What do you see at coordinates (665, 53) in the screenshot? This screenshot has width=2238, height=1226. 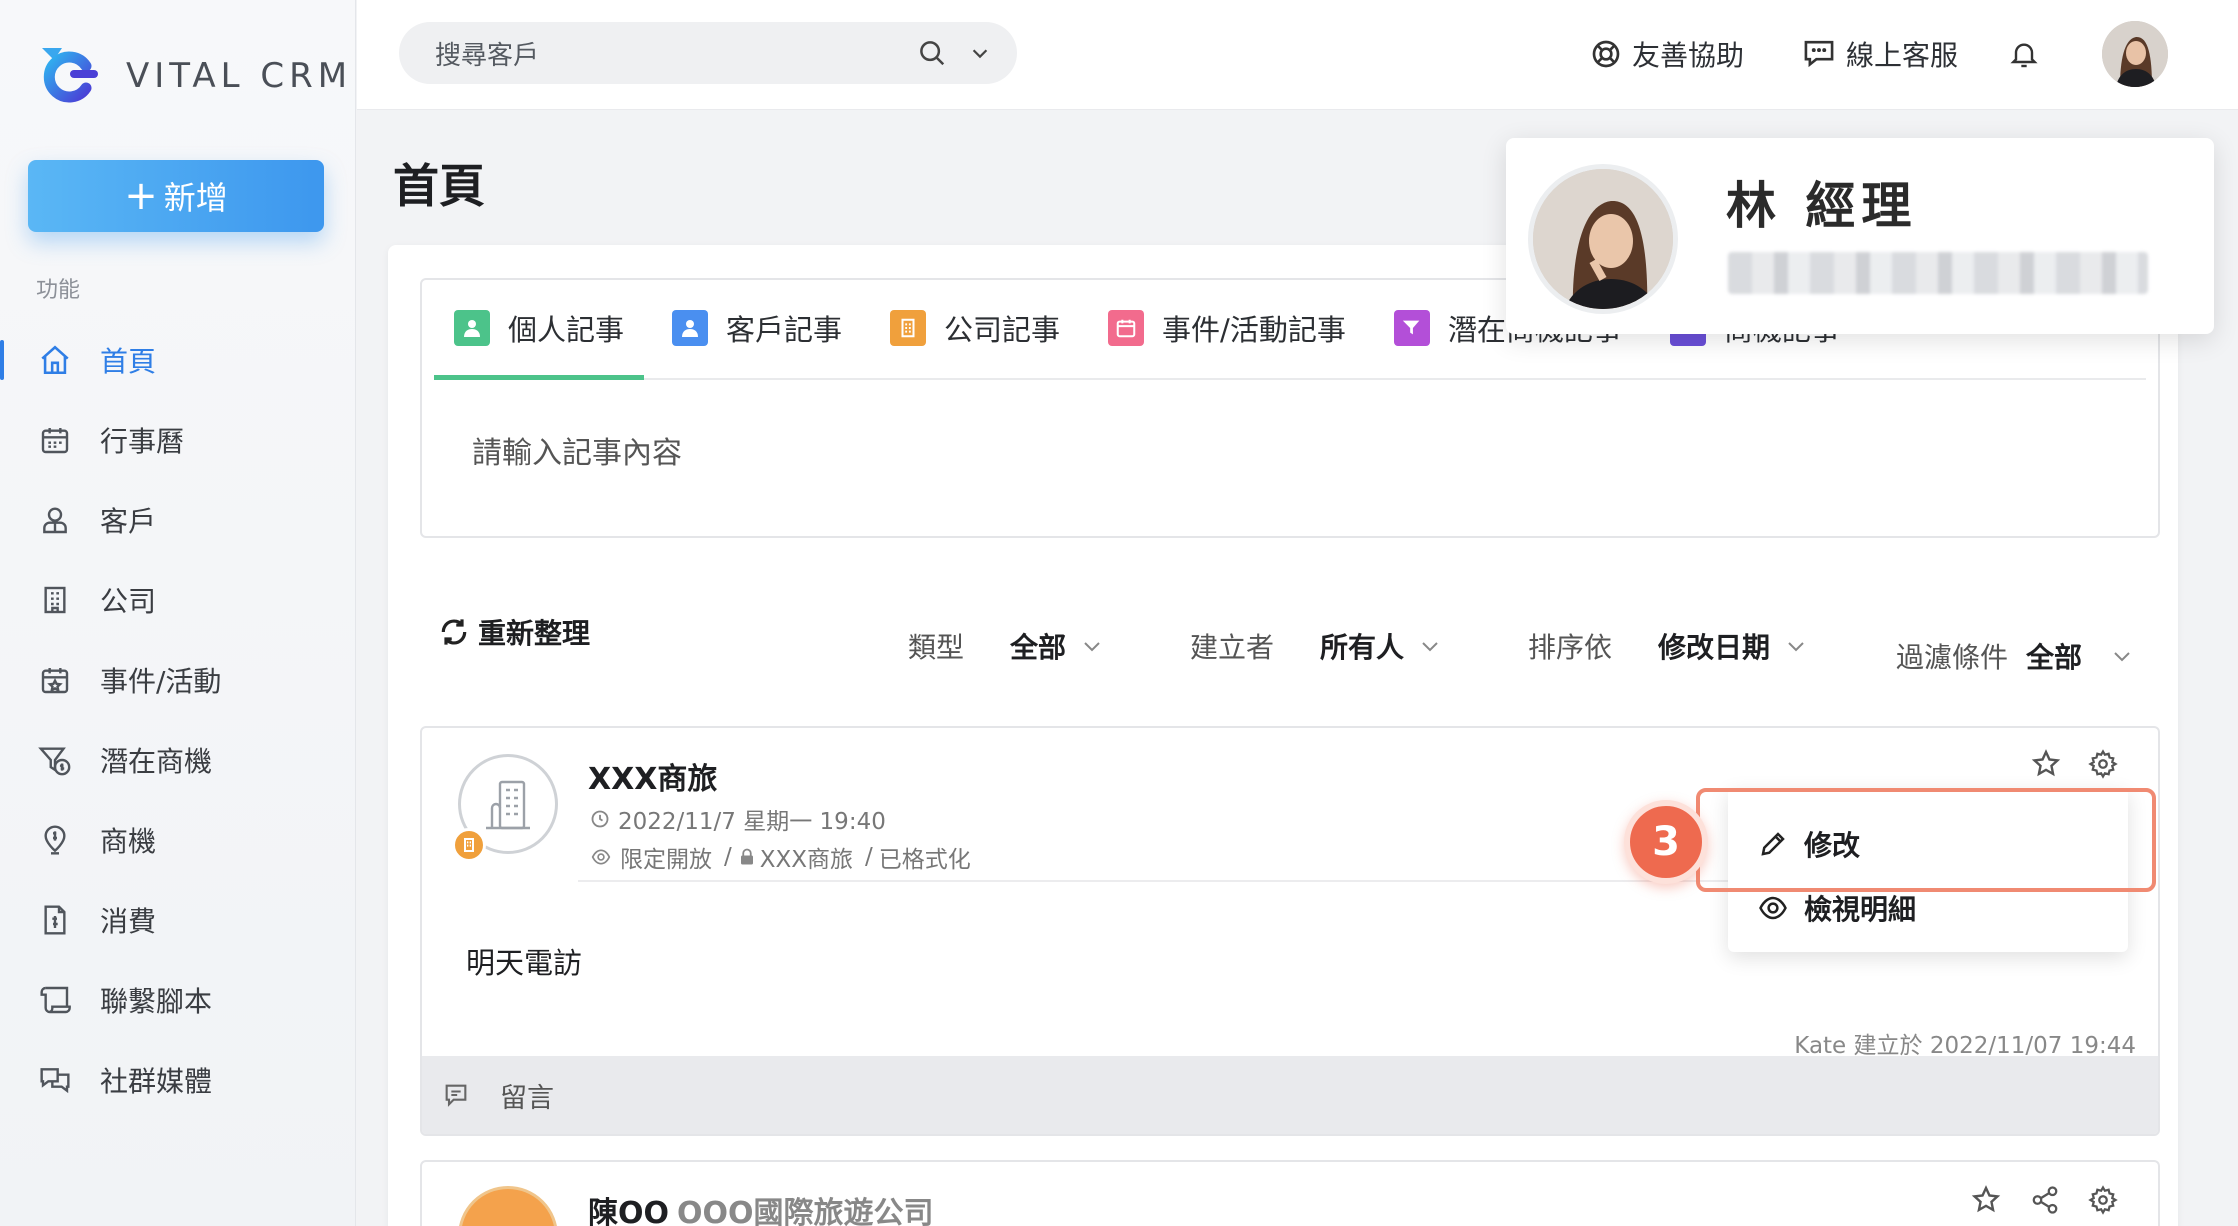 I see `search-input: 搜尋客戶` at bounding box center [665, 53].